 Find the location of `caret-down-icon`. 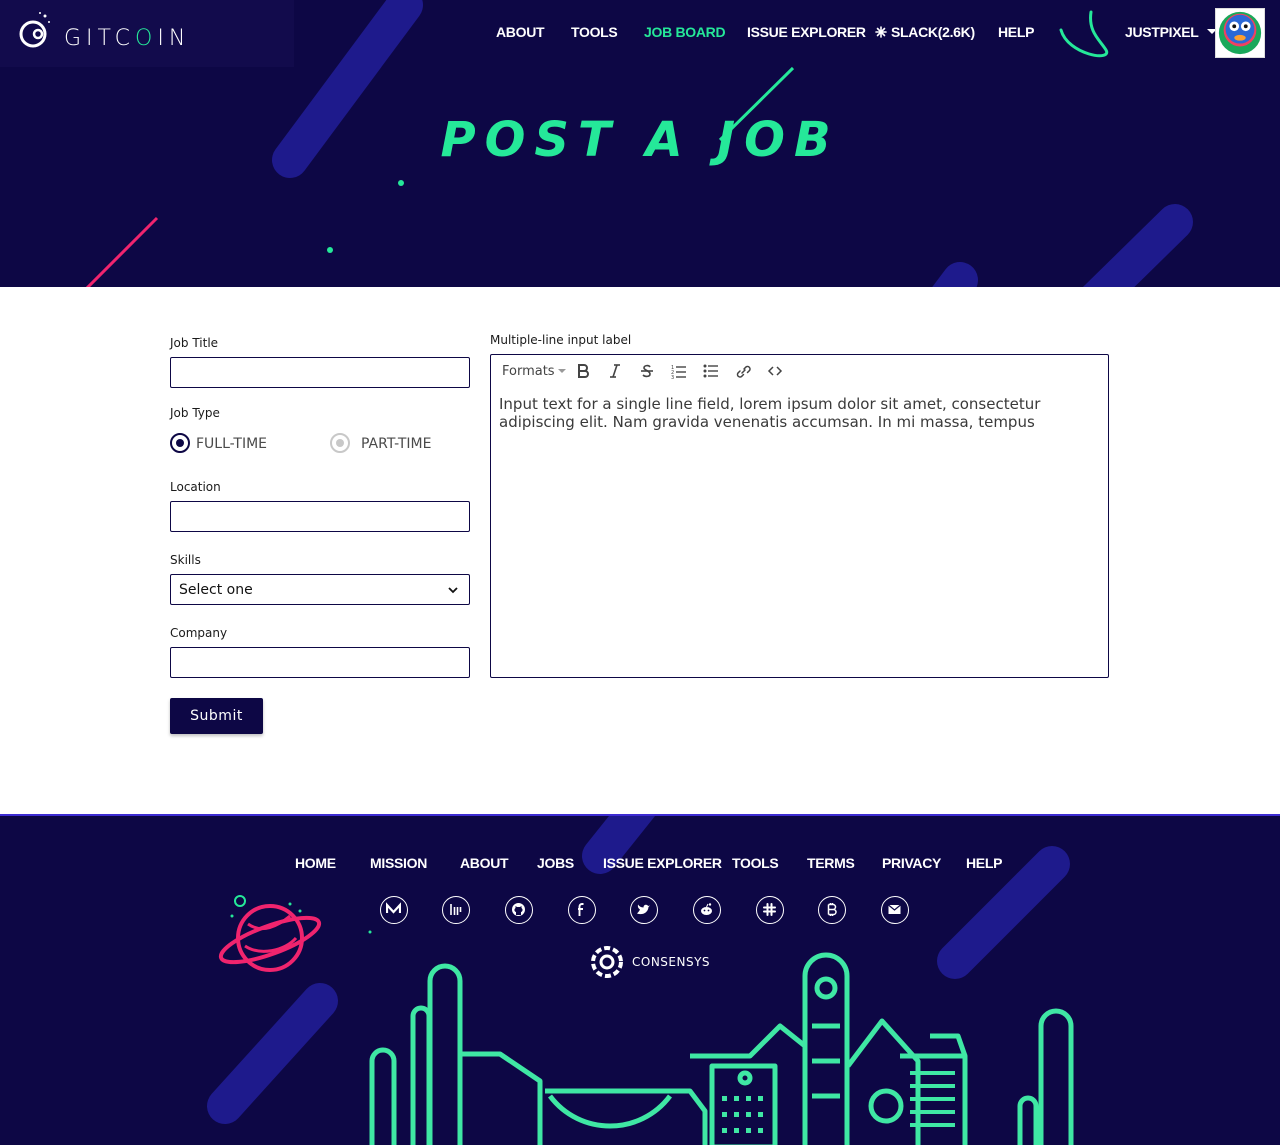

caret-down-icon is located at coordinates (561, 371).